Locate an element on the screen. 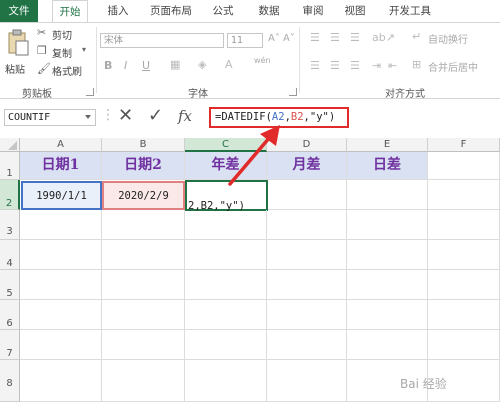 The height and width of the screenshot is (408, 500). tab-file: 文件 is located at coordinates (19, 11).